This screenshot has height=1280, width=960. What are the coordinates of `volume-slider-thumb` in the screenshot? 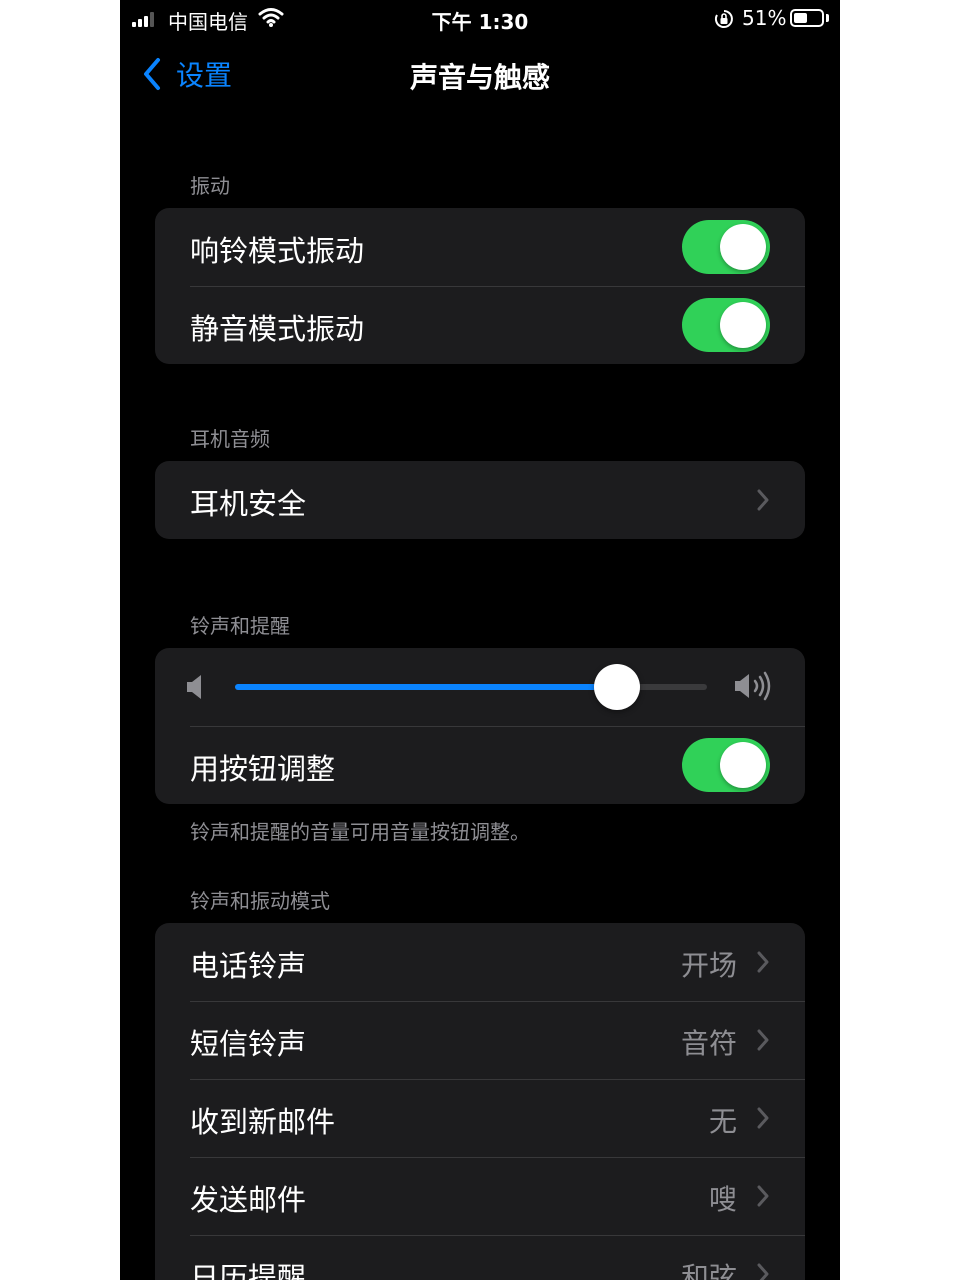 It's located at (617, 687).